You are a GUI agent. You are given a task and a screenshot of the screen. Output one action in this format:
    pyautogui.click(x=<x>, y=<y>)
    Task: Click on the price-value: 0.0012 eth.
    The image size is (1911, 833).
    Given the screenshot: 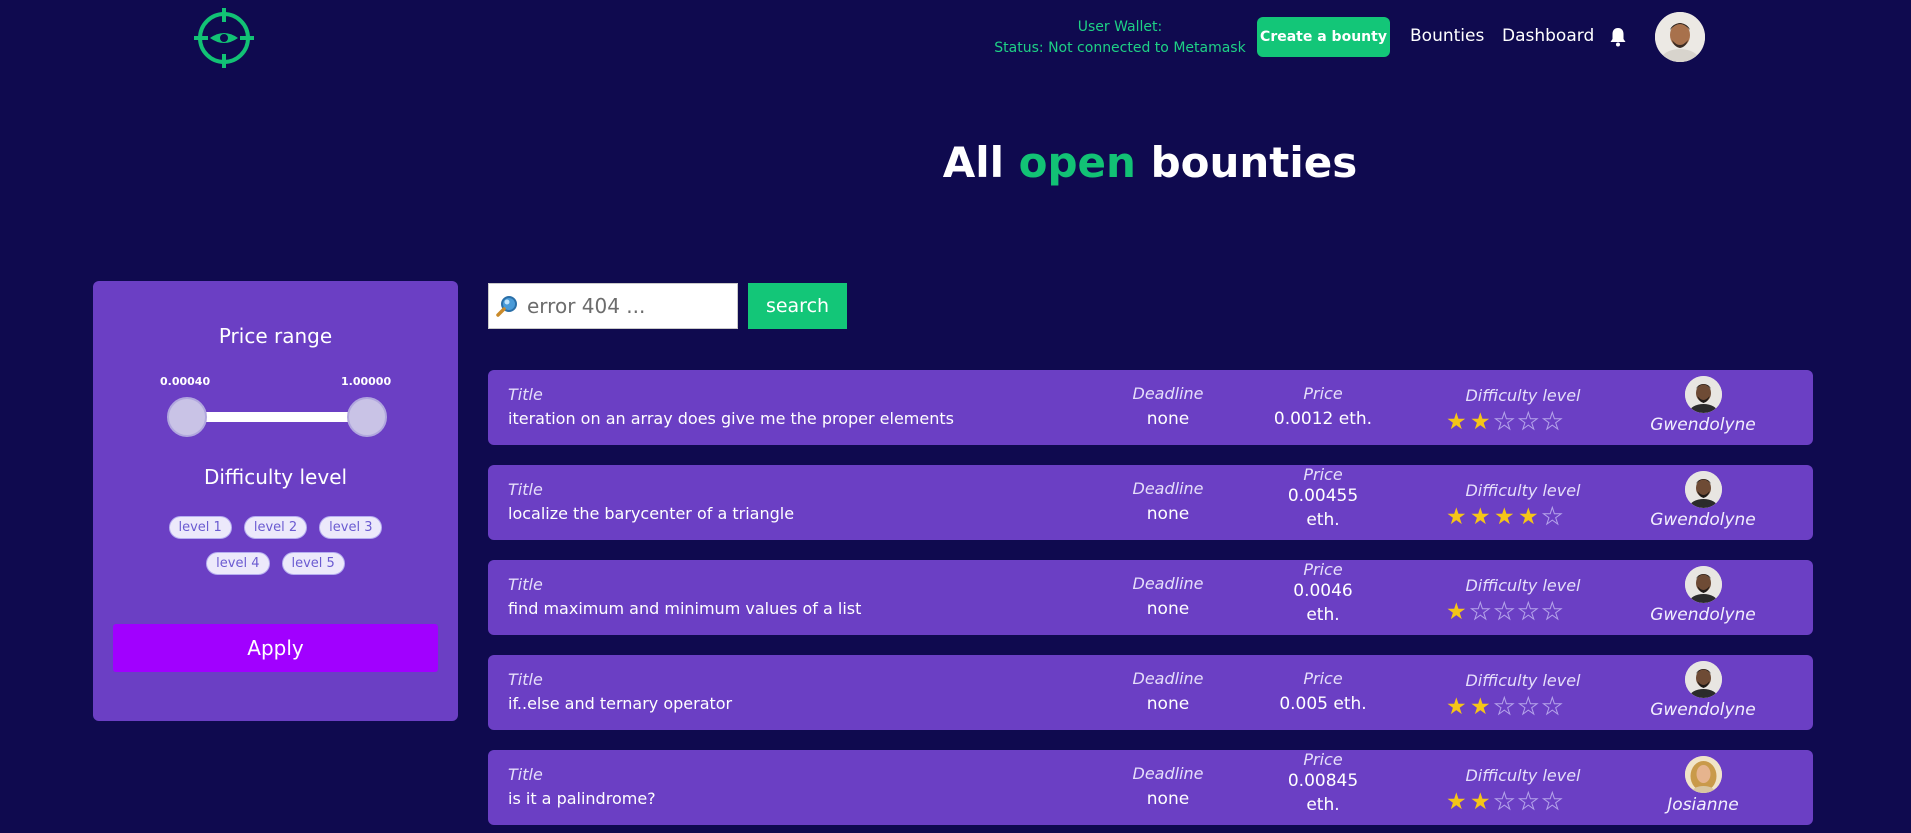 What is the action you would take?
    pyautogui.click(x=1323, y=419)
    